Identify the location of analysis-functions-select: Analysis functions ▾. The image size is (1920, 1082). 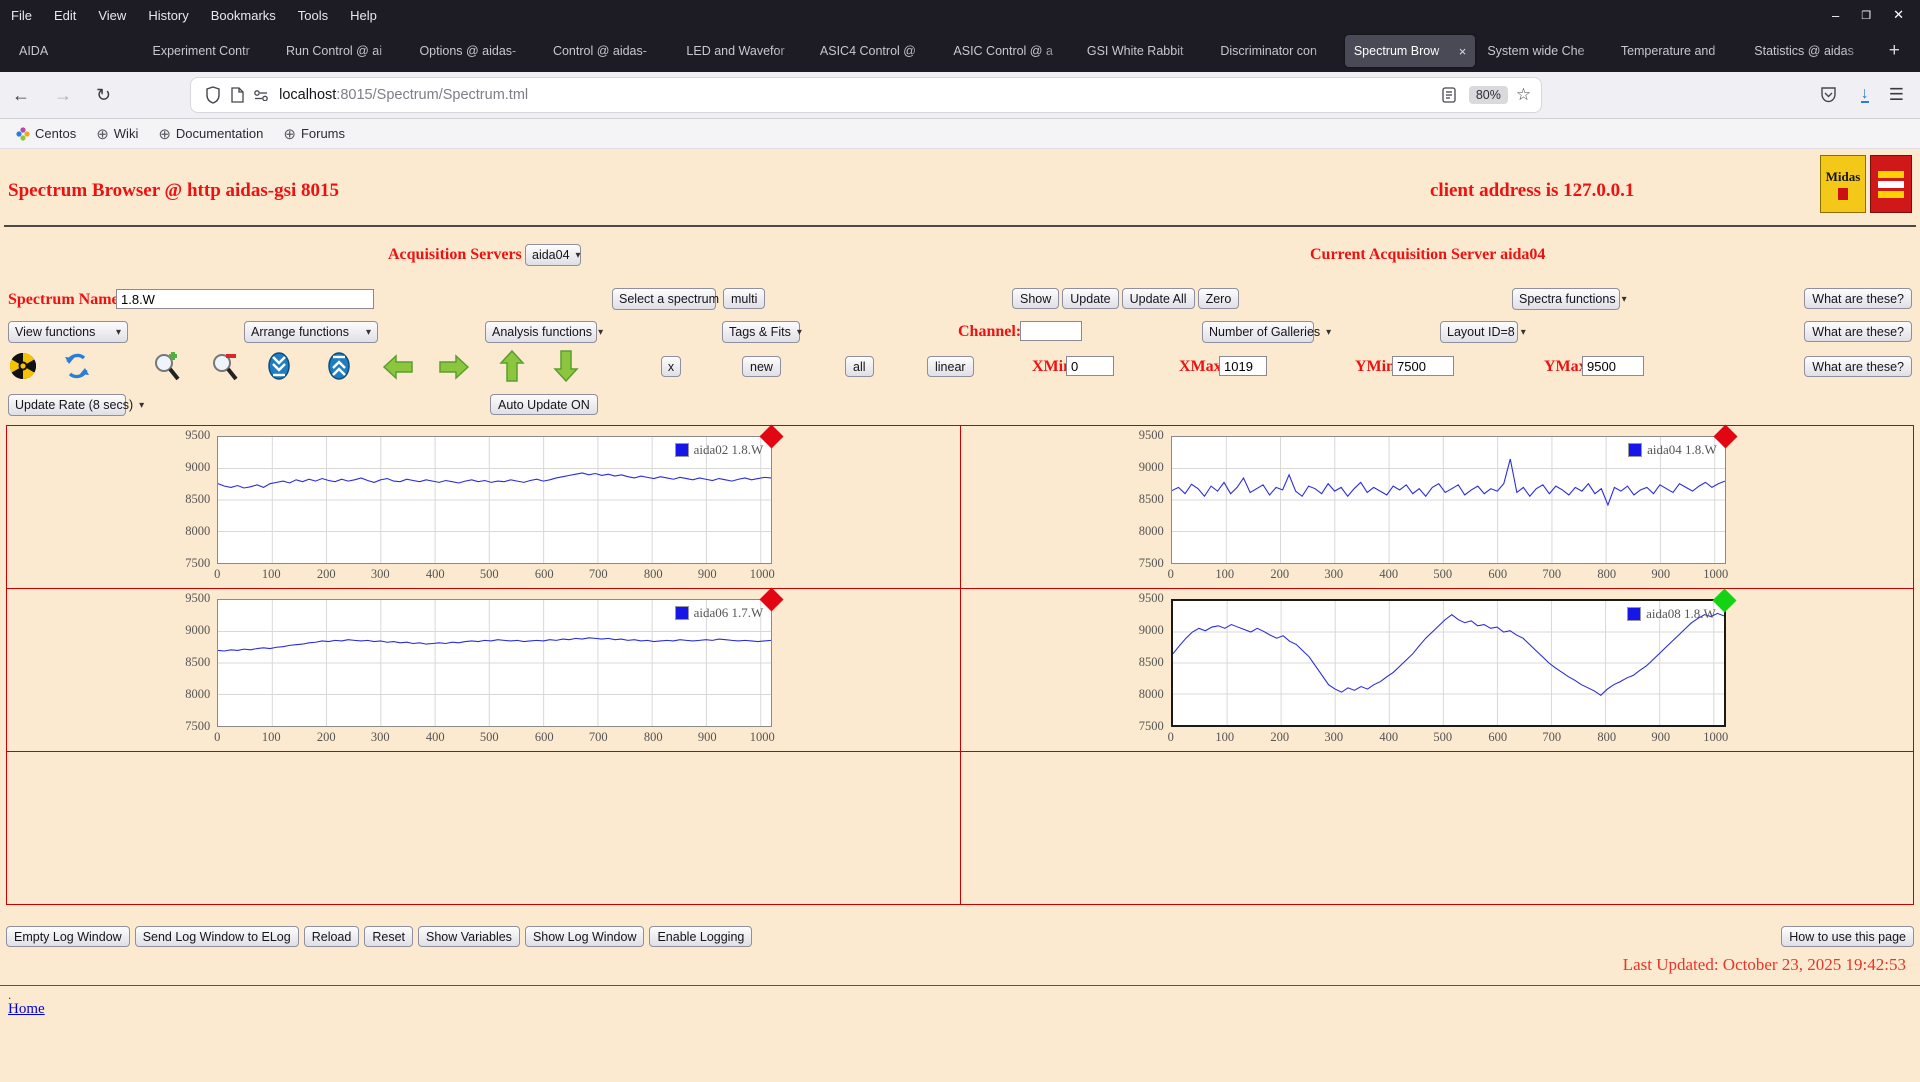
(544, 332).